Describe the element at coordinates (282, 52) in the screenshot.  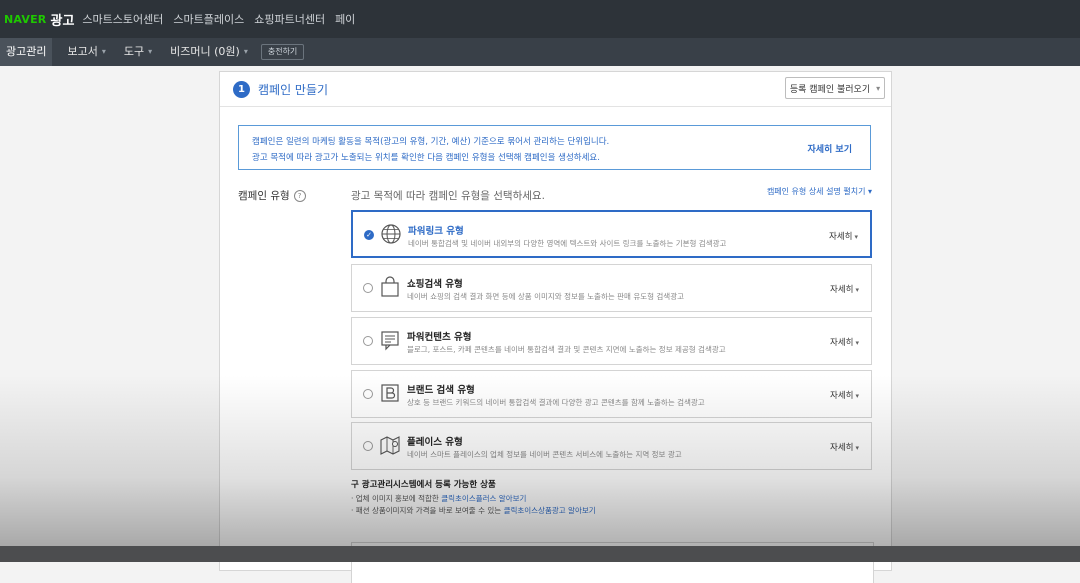
I see `charge-button: 충전하기` at that location.